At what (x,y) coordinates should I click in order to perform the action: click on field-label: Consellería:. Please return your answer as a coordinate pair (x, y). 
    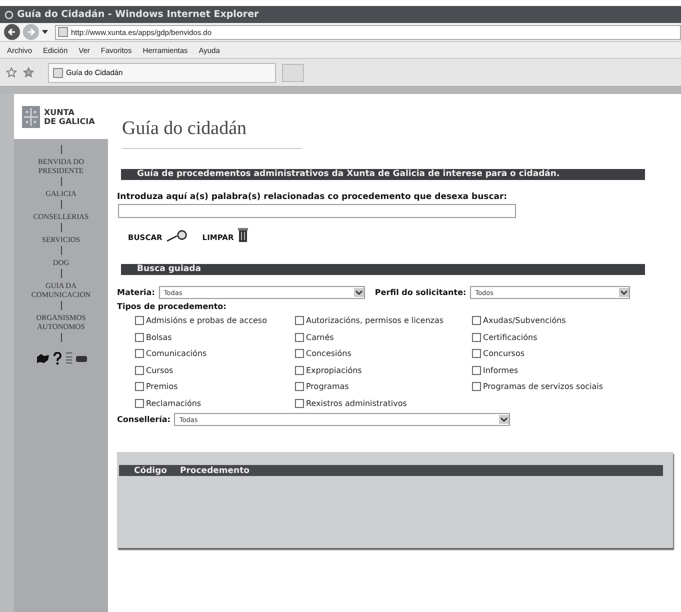
    Looking at the image, I should click on (143, 419).